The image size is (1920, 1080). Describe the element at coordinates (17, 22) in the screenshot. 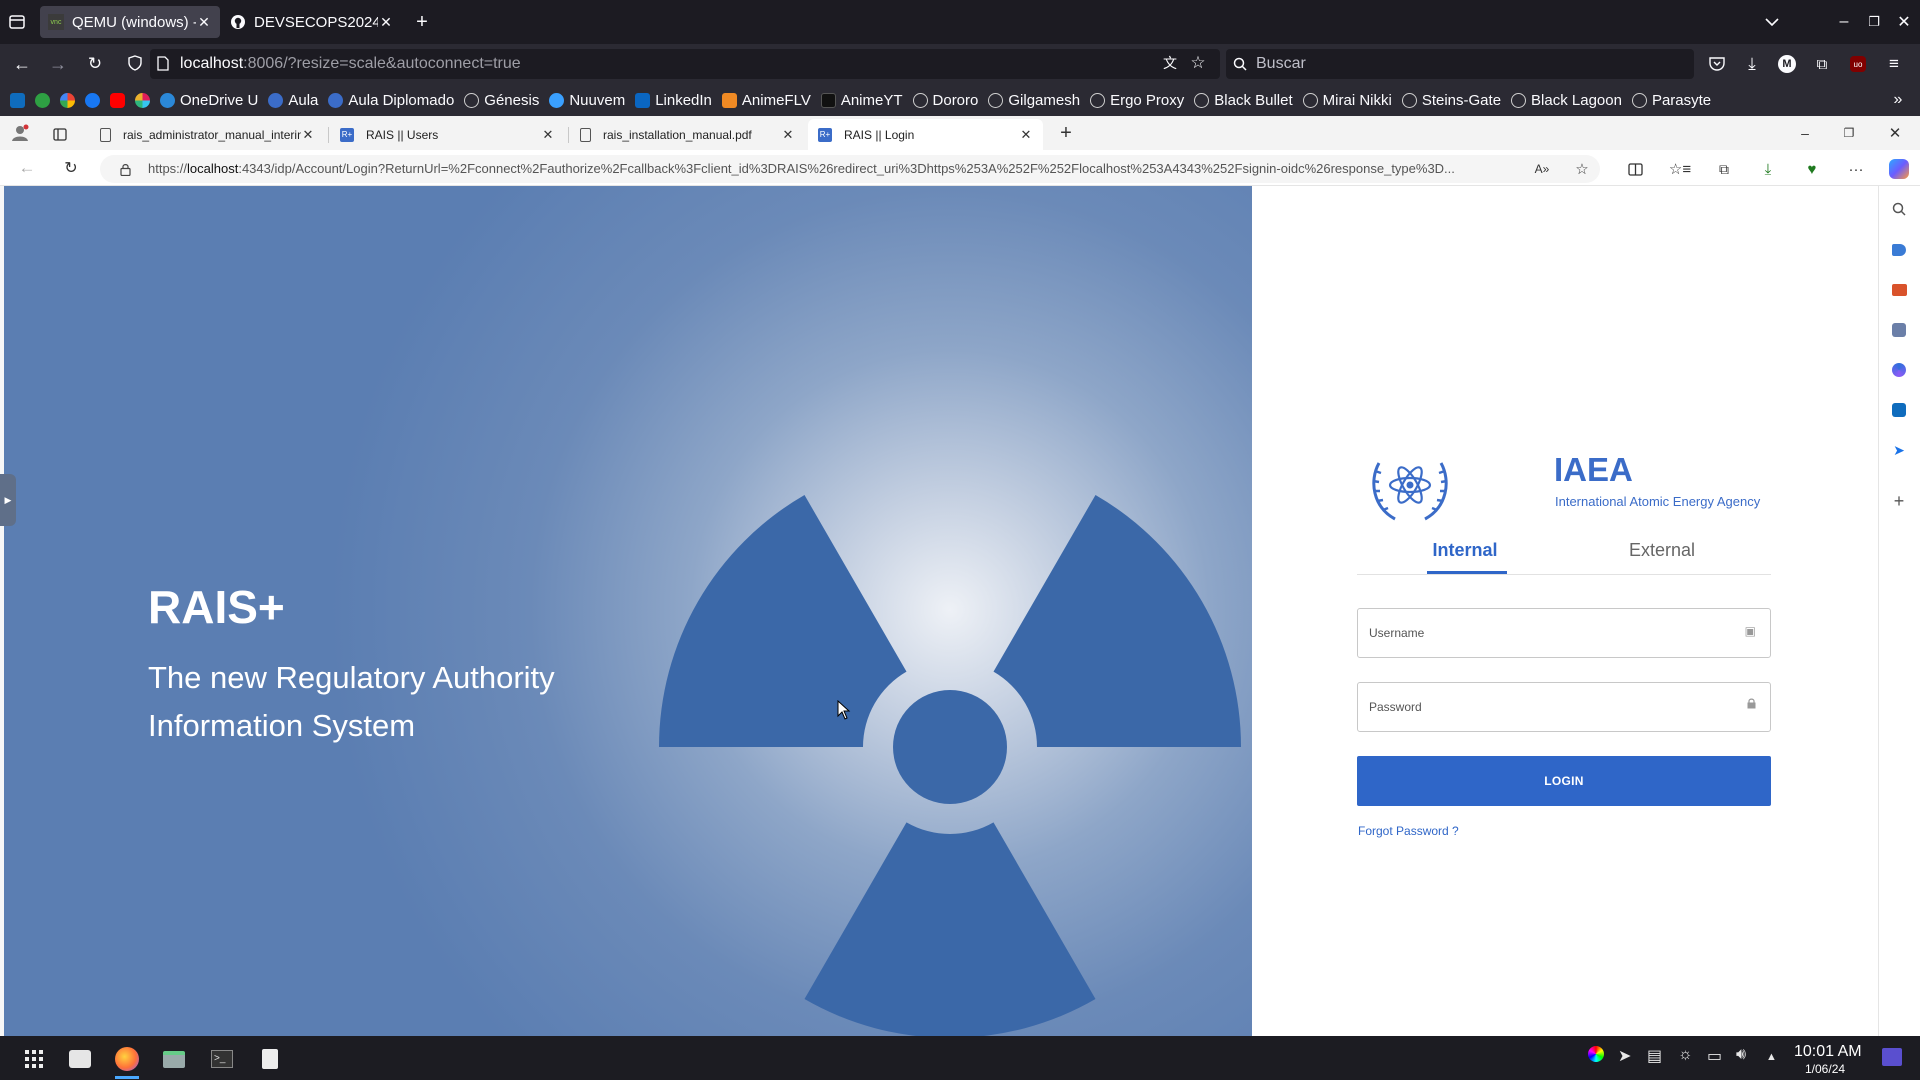

I see `tab-list-icon` at that location.